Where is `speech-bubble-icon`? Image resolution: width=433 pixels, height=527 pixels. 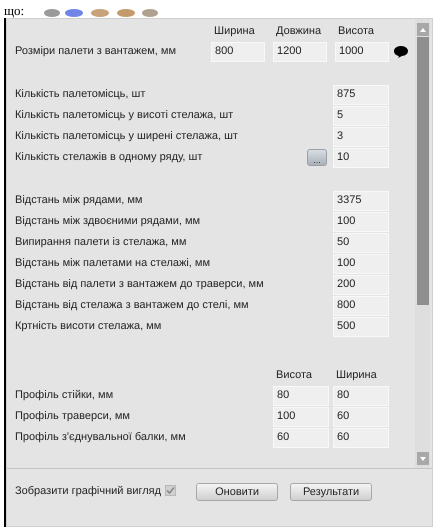
speech-bubble-icon is located at coordinates (401, 52).